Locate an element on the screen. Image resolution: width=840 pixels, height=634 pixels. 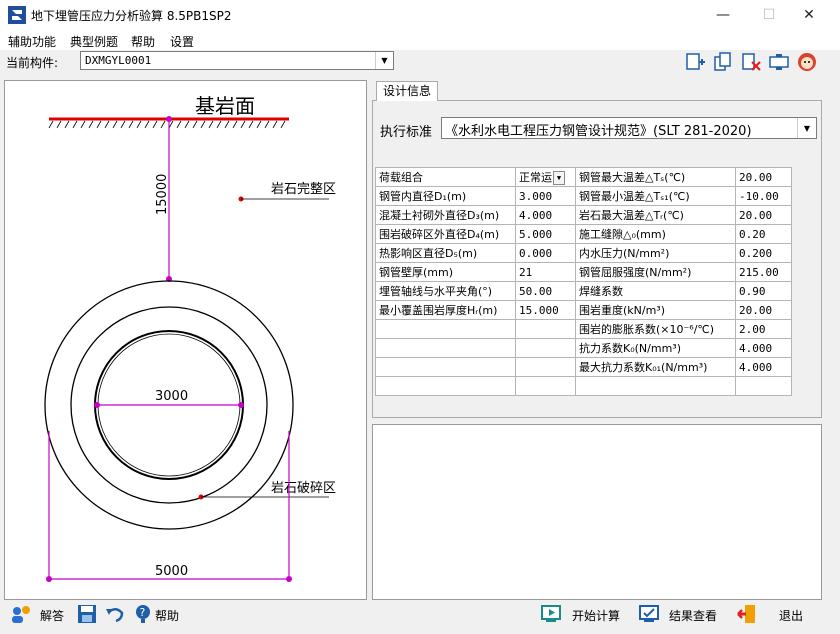
view-results-button: 结果查看 is located at coordinates (693, 615).